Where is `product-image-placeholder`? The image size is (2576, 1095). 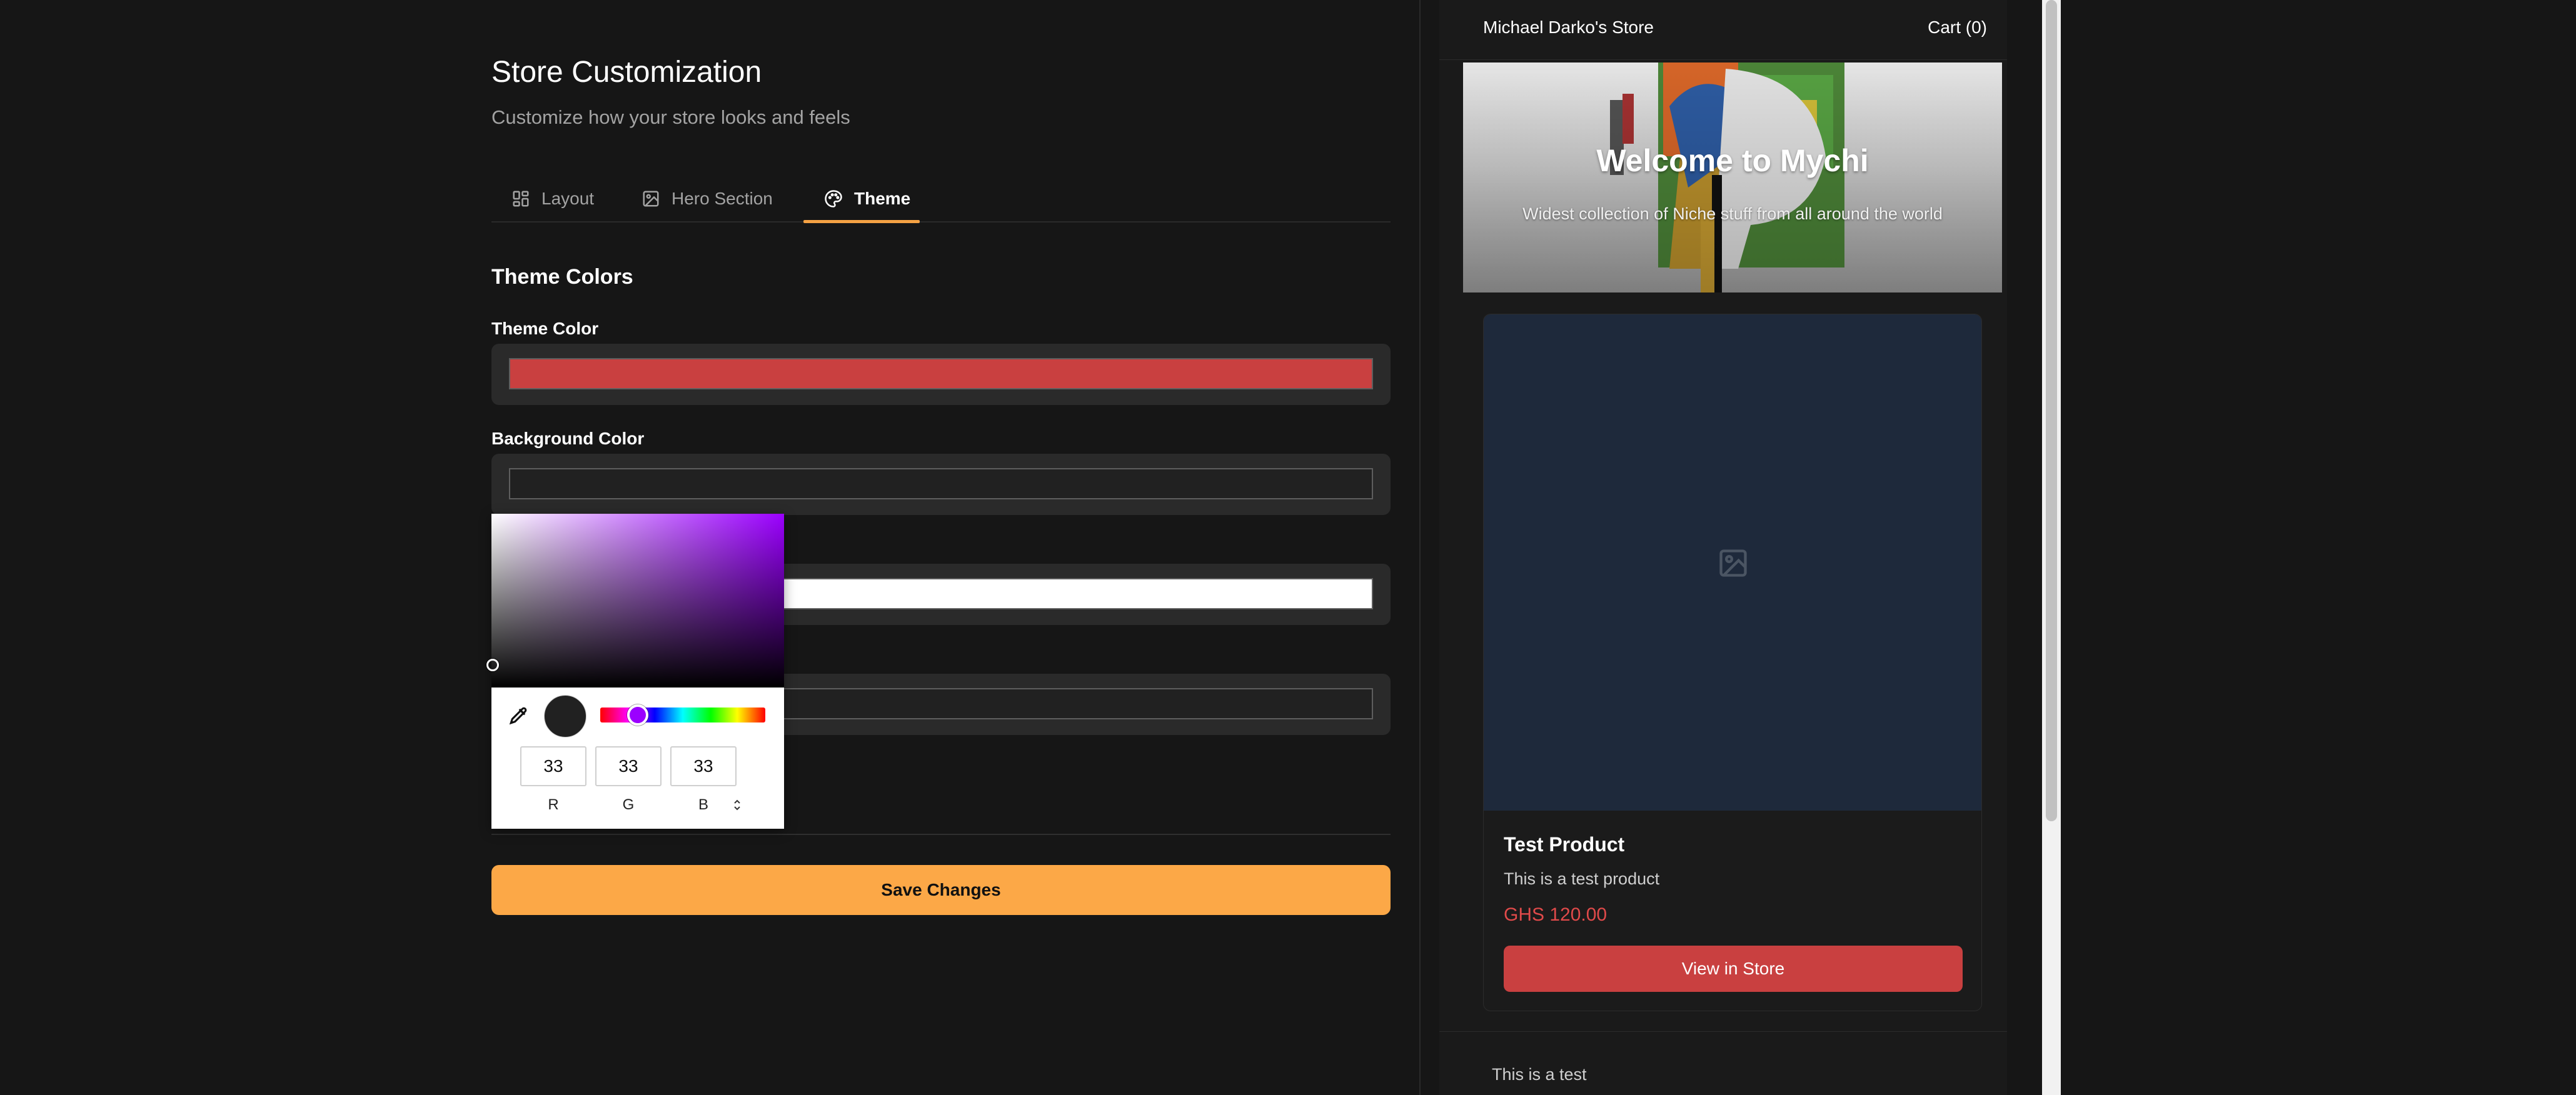
product-image-placeholder is located at coordinates (1732, 562).